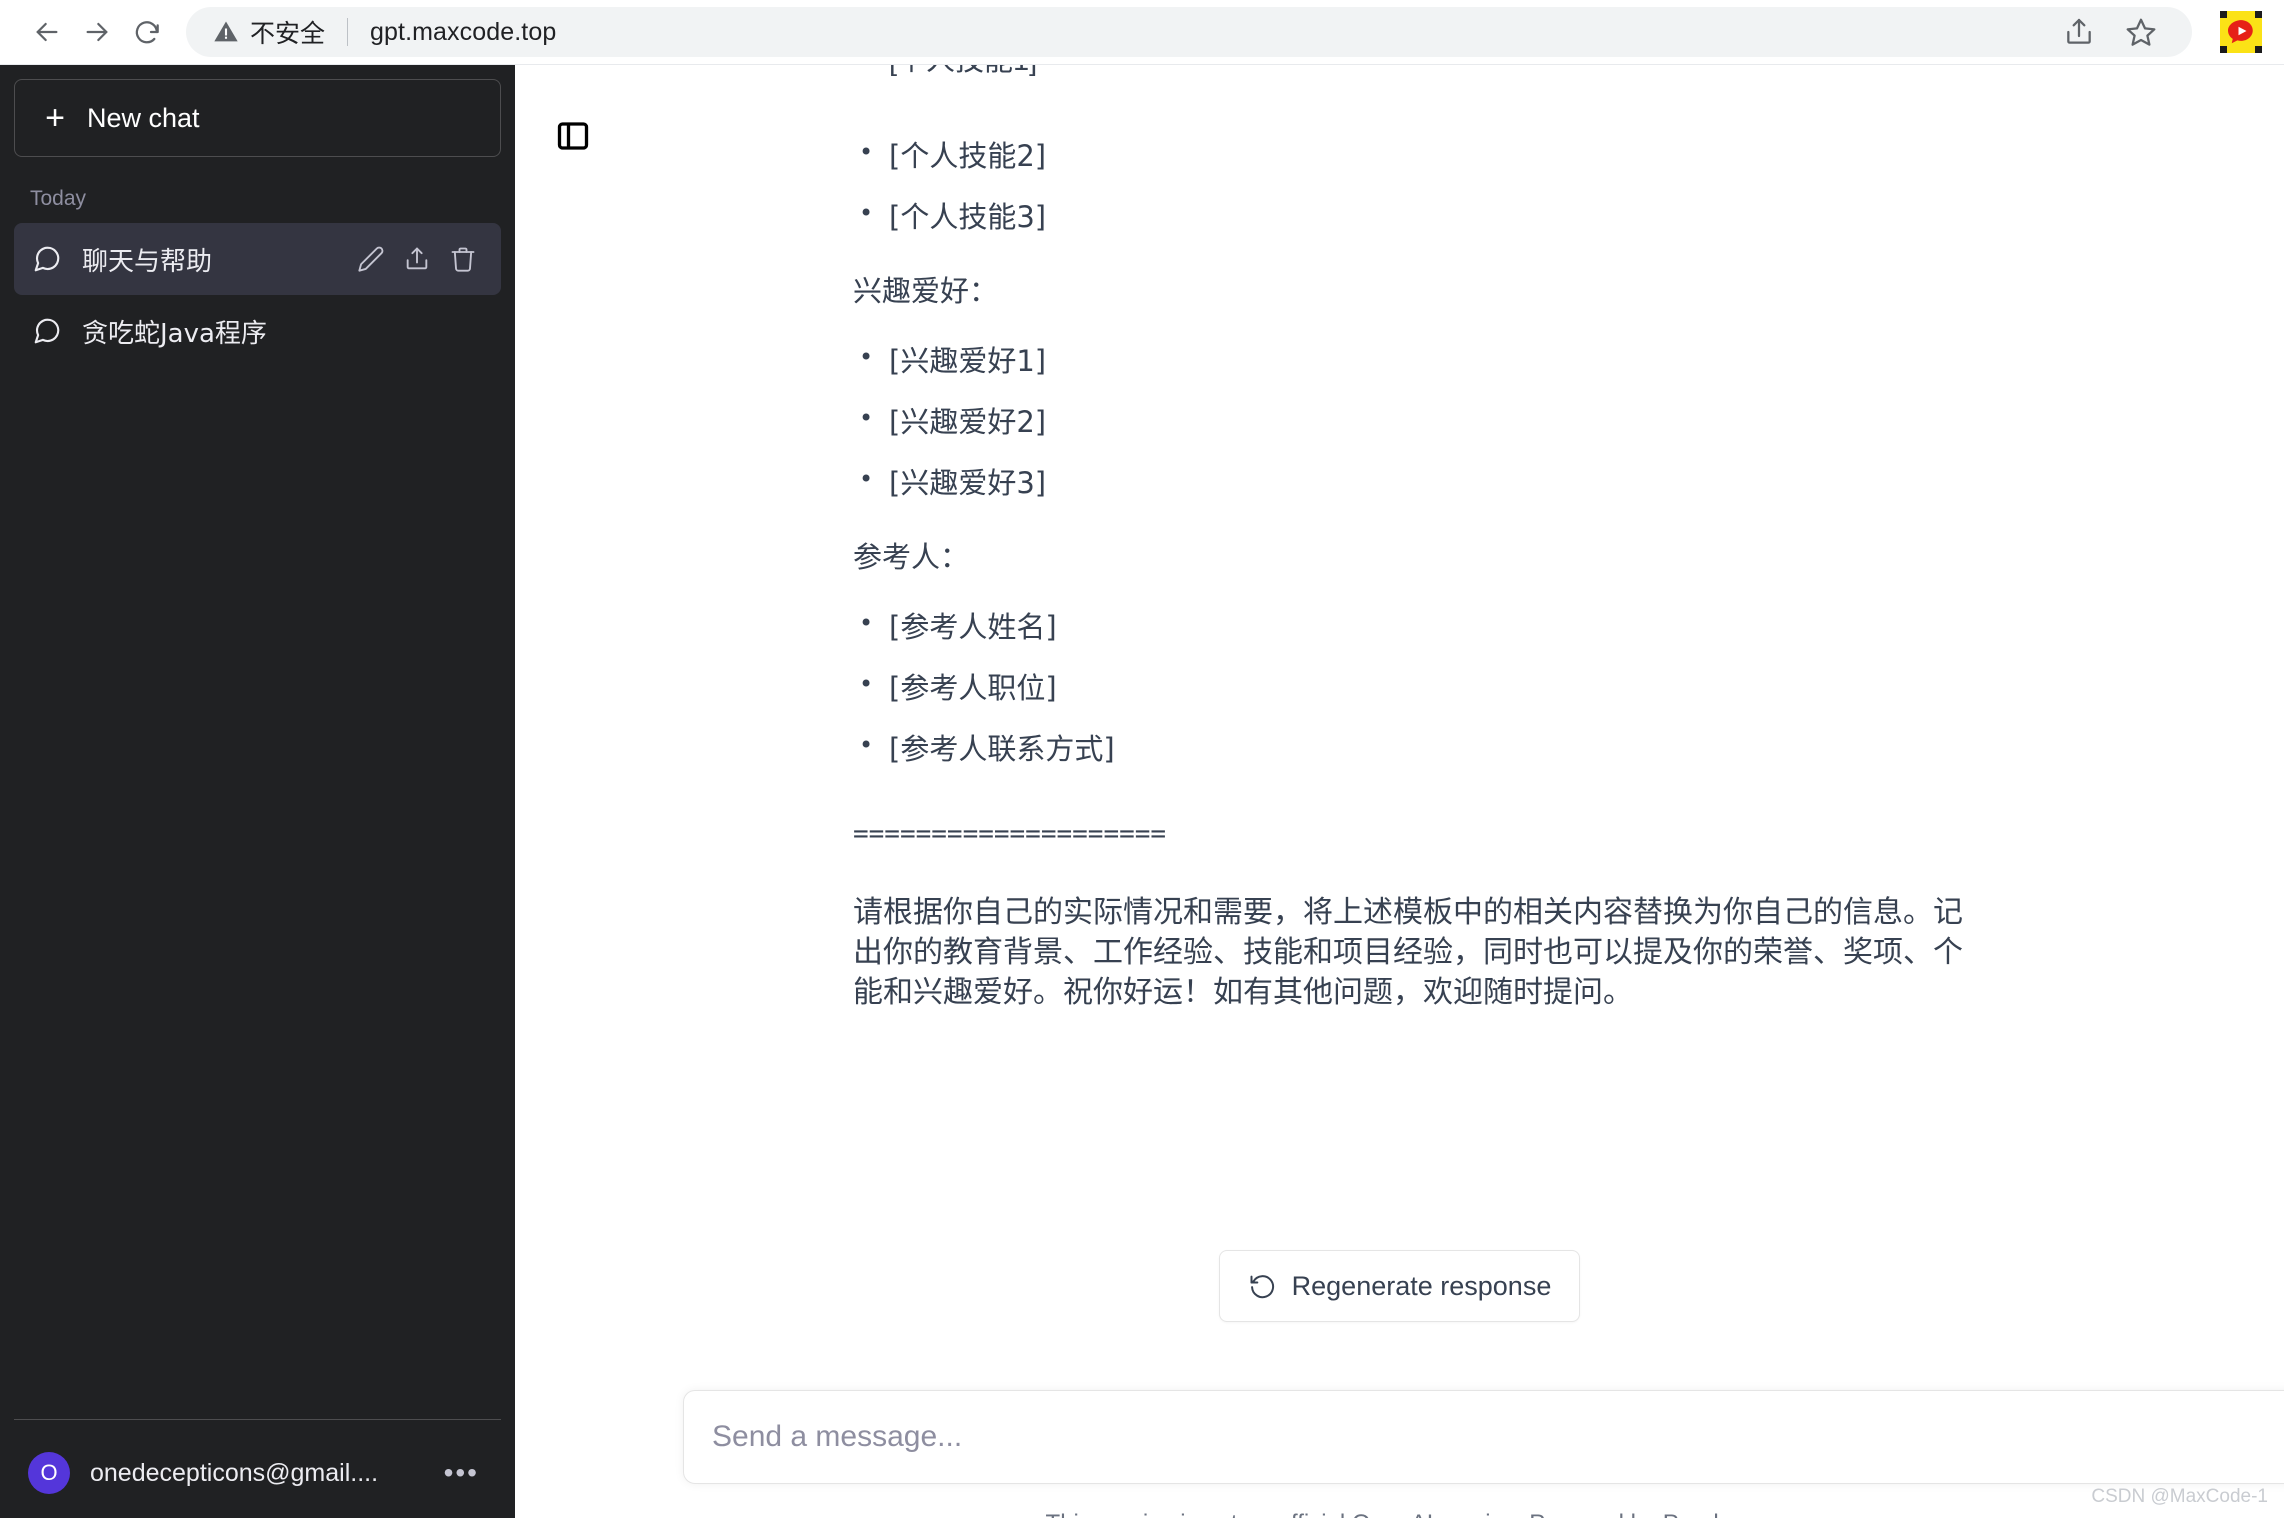 The height and width of the screenshot is (1518, 2284). I want to click on regenerate-area: Regenerate response, so click(1399, 1286).